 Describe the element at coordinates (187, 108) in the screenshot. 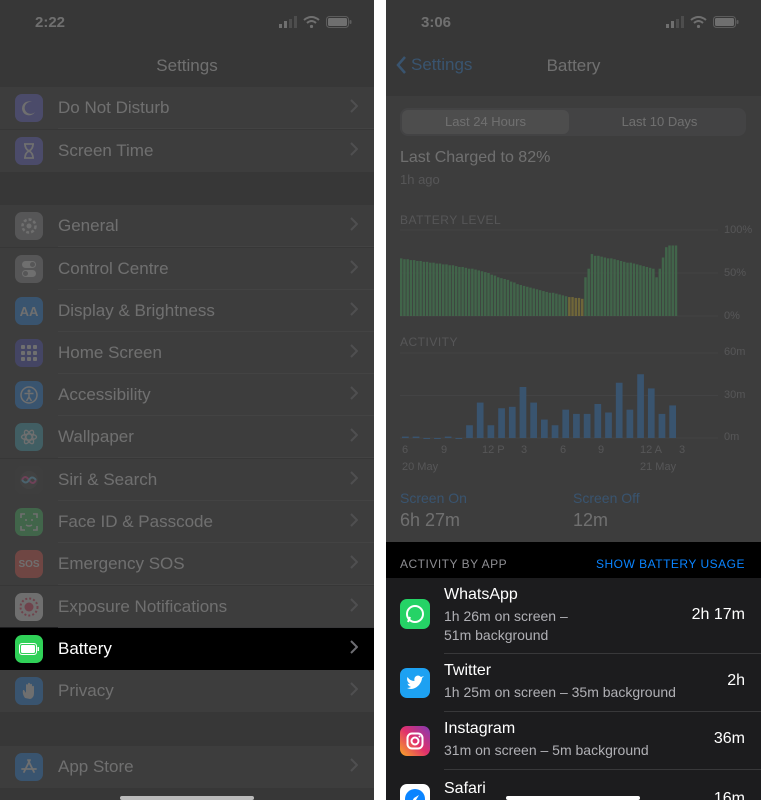

I see `settings-row-do-not-disturb: Do Not Disturb` at that location.